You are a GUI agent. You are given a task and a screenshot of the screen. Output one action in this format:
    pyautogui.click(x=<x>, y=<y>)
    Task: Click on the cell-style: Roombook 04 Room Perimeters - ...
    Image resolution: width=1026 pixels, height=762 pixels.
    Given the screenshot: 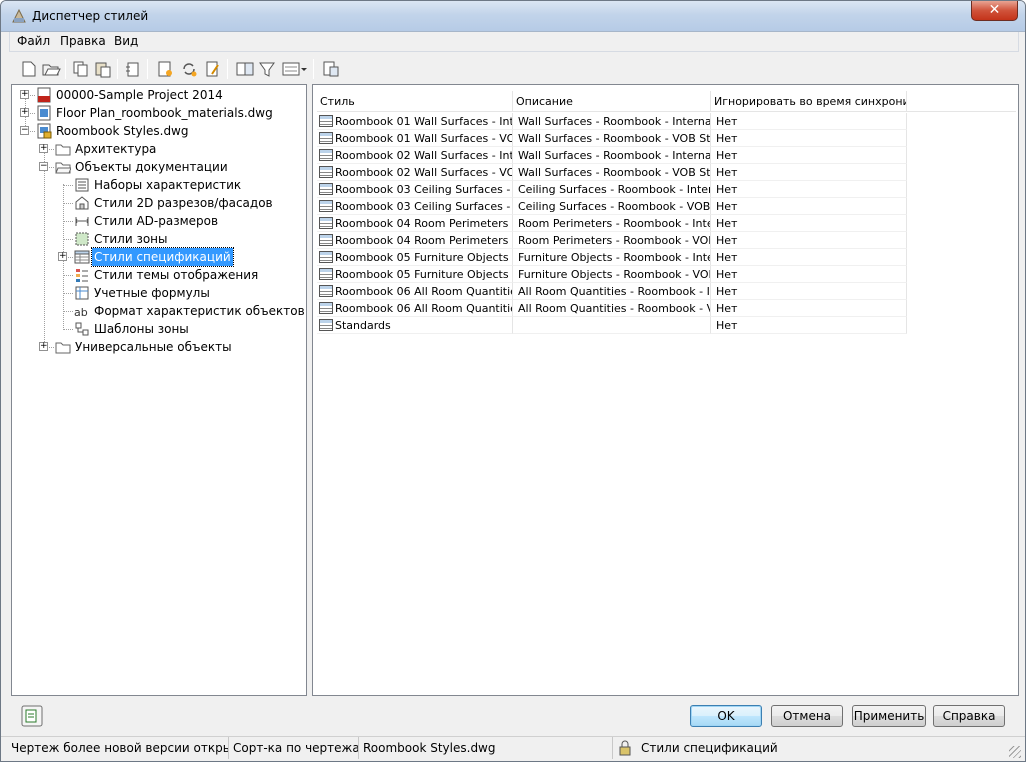 What is the action you would take?
    pyautogui.click(x=415, y=223)
    